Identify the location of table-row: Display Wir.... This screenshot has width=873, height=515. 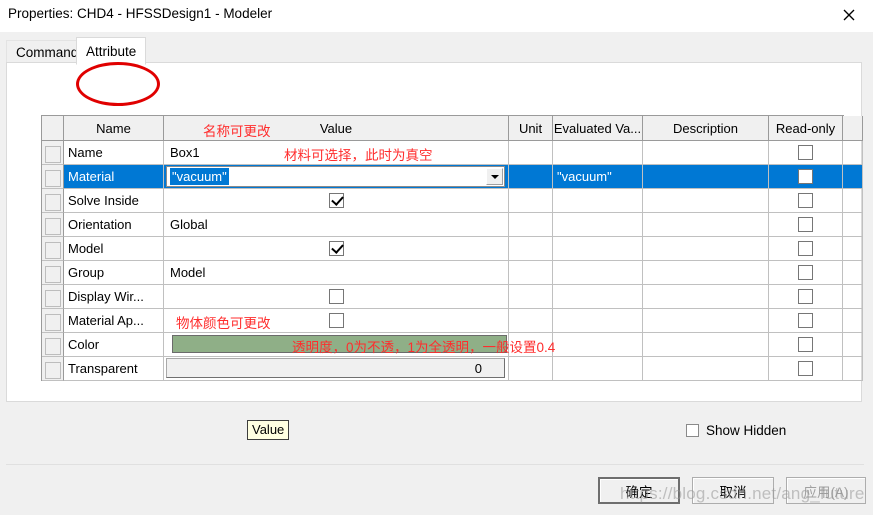
(452, 297).